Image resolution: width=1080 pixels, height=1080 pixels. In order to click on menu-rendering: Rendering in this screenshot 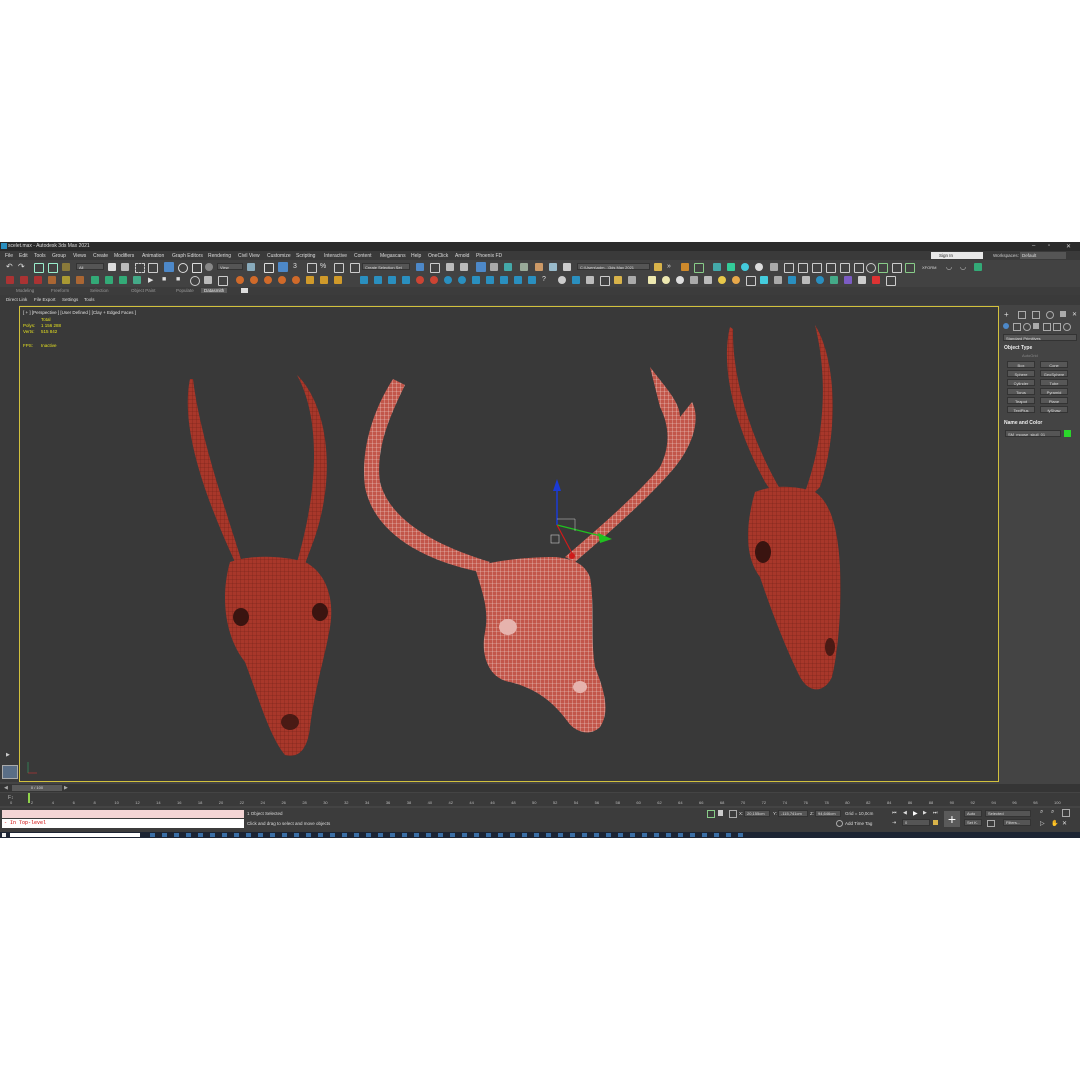, I will do `click(219, 256)`.